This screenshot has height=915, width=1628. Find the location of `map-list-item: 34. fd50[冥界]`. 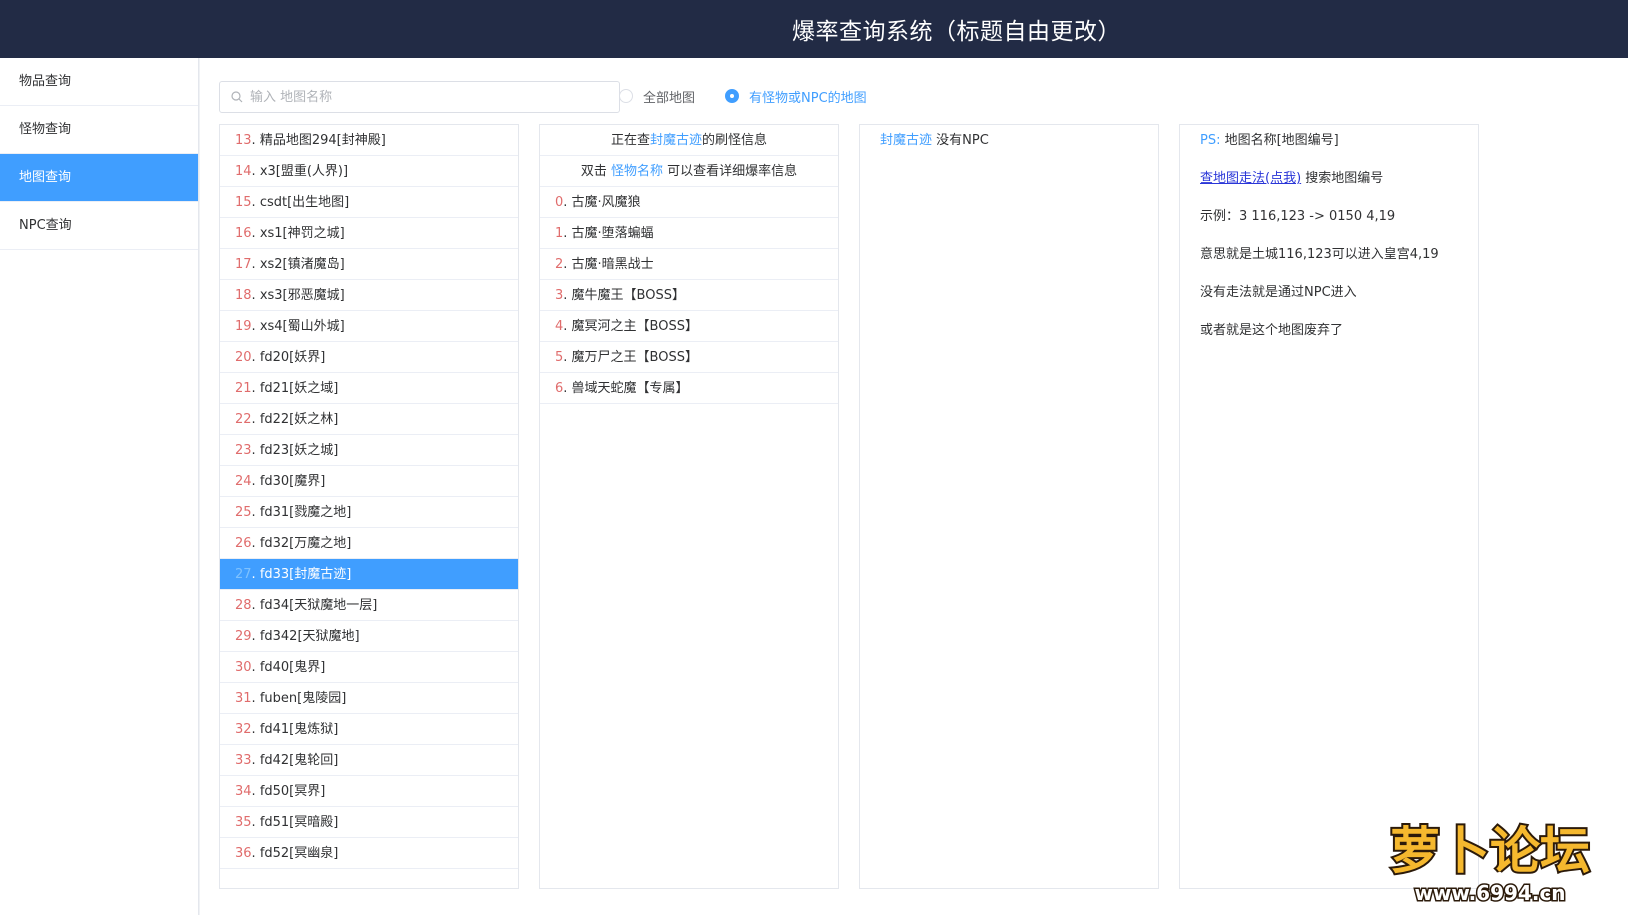

map-list-item: 34. fd50[冥界] is located at coordinates (369, 791).